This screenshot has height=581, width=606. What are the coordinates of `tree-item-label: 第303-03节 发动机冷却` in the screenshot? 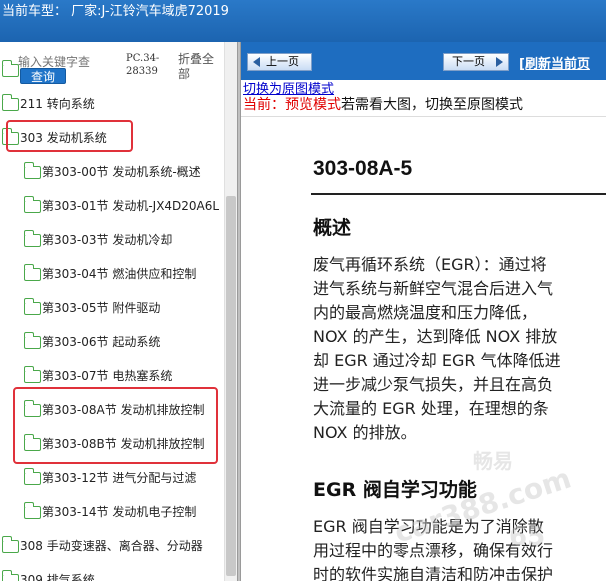 It's located at (107, 240).